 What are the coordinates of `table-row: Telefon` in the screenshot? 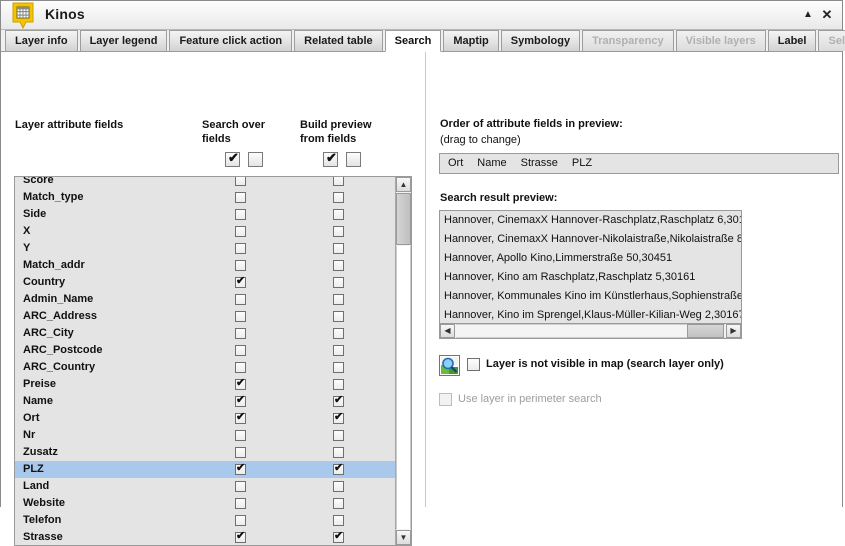 It's located at (205, 520).